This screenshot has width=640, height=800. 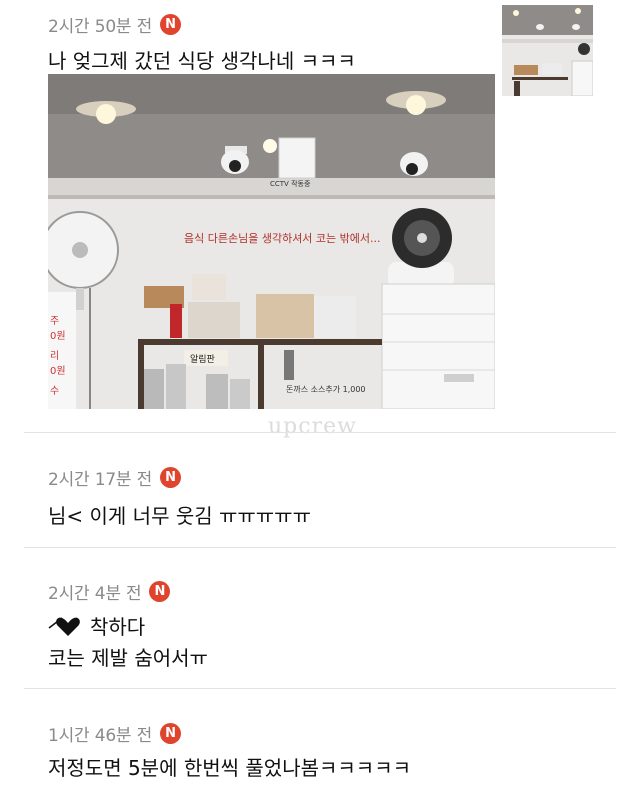 I want to click on cctv-sign: CCTV 작동중, so click(x=290, y=183).